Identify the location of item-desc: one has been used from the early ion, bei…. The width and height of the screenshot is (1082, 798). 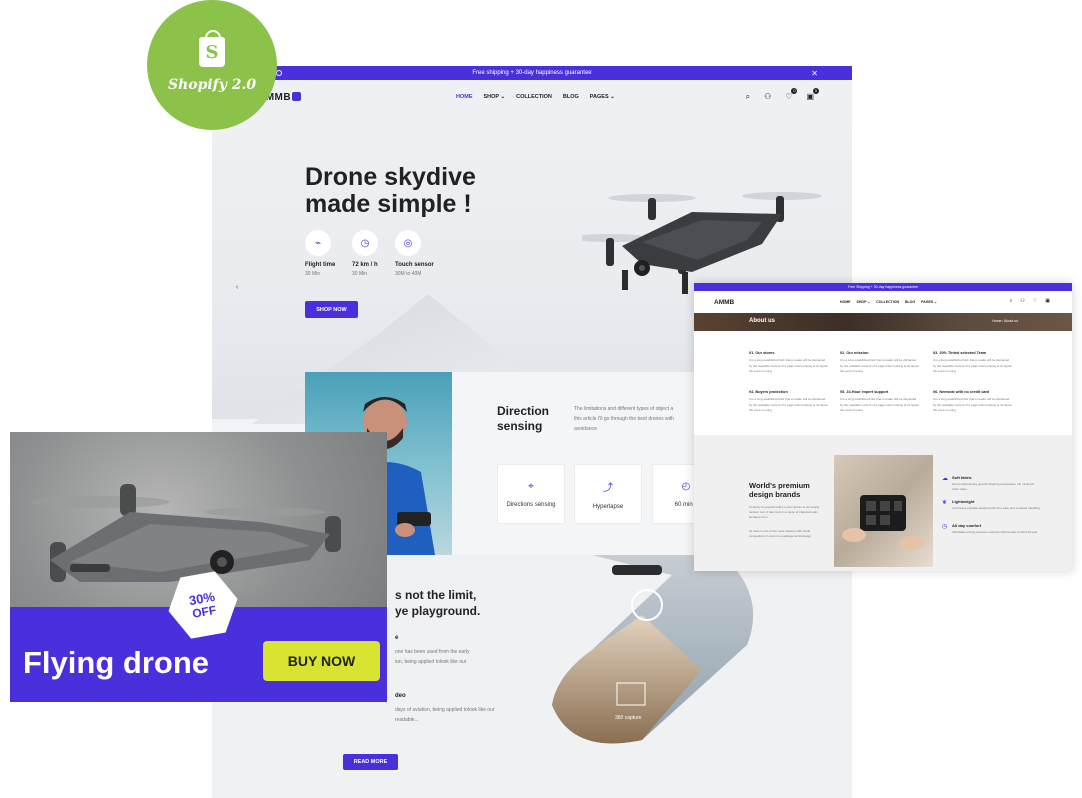
(445, 657).